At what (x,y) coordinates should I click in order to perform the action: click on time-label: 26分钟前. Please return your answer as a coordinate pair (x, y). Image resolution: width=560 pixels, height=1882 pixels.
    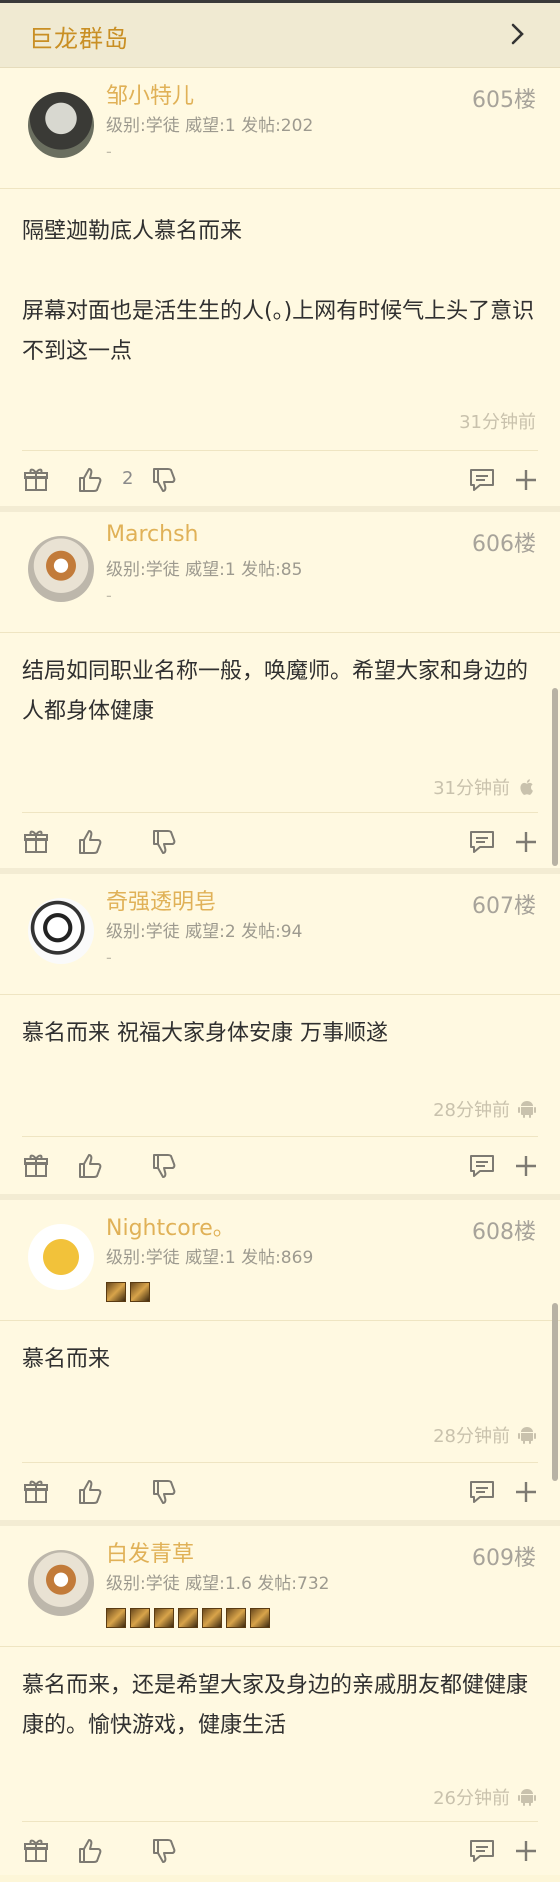
    Looking at the image, I should click on (471, 1798).